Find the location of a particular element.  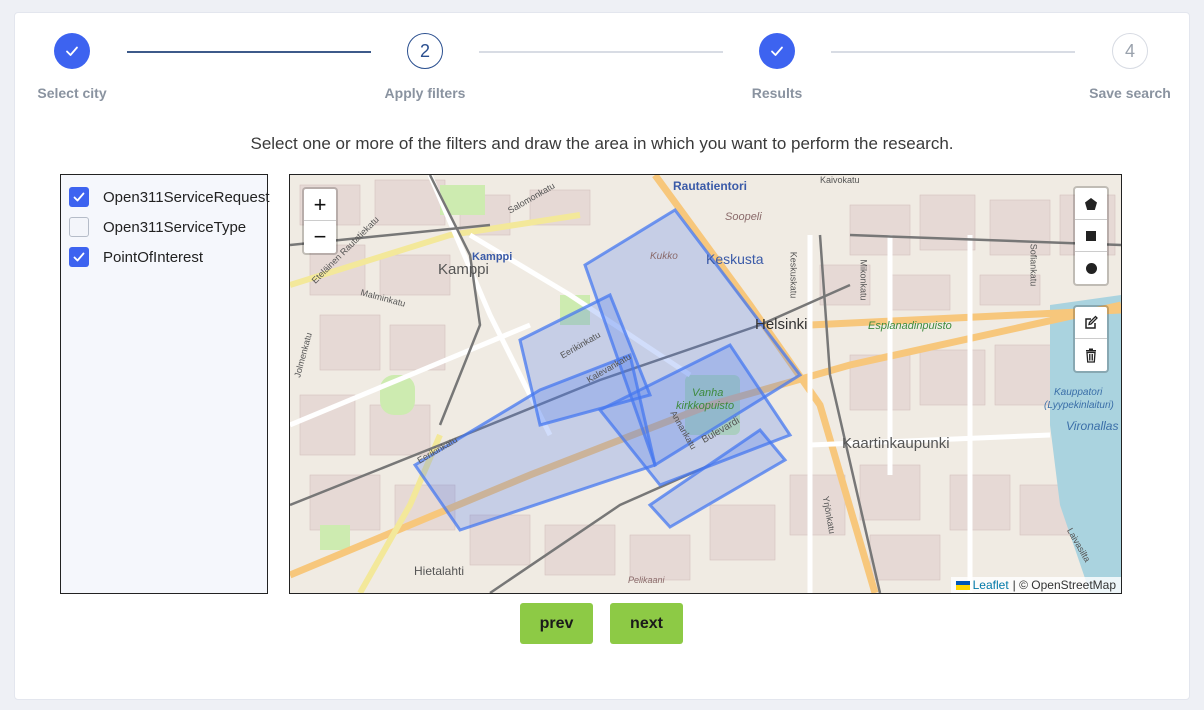

trash-icon is located at coordinates (1091, 355).